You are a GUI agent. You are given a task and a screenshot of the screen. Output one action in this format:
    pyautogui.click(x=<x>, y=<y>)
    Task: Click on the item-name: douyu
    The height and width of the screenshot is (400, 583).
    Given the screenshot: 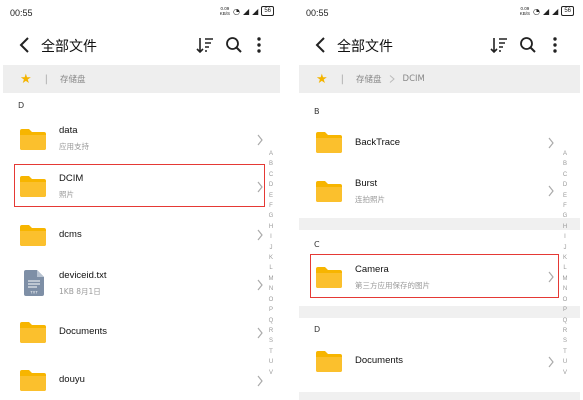 What is the action you would take?
    pyautogui.click(x=72, y=379)
    